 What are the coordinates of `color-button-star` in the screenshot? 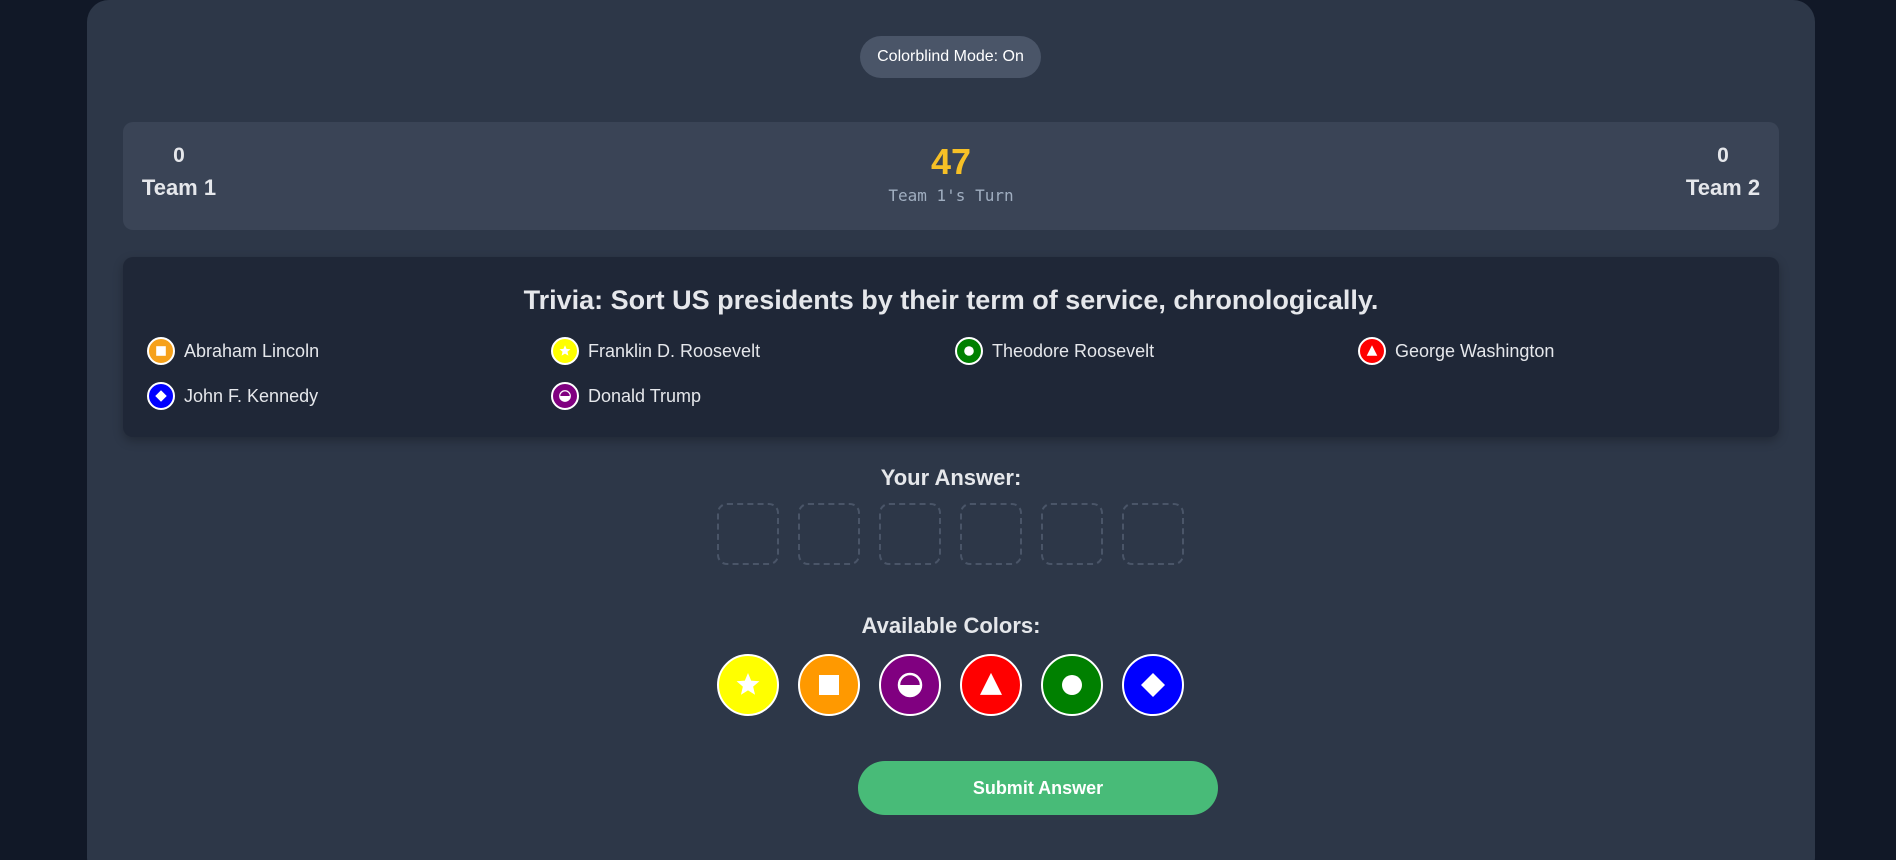 It's located at (748, 685).